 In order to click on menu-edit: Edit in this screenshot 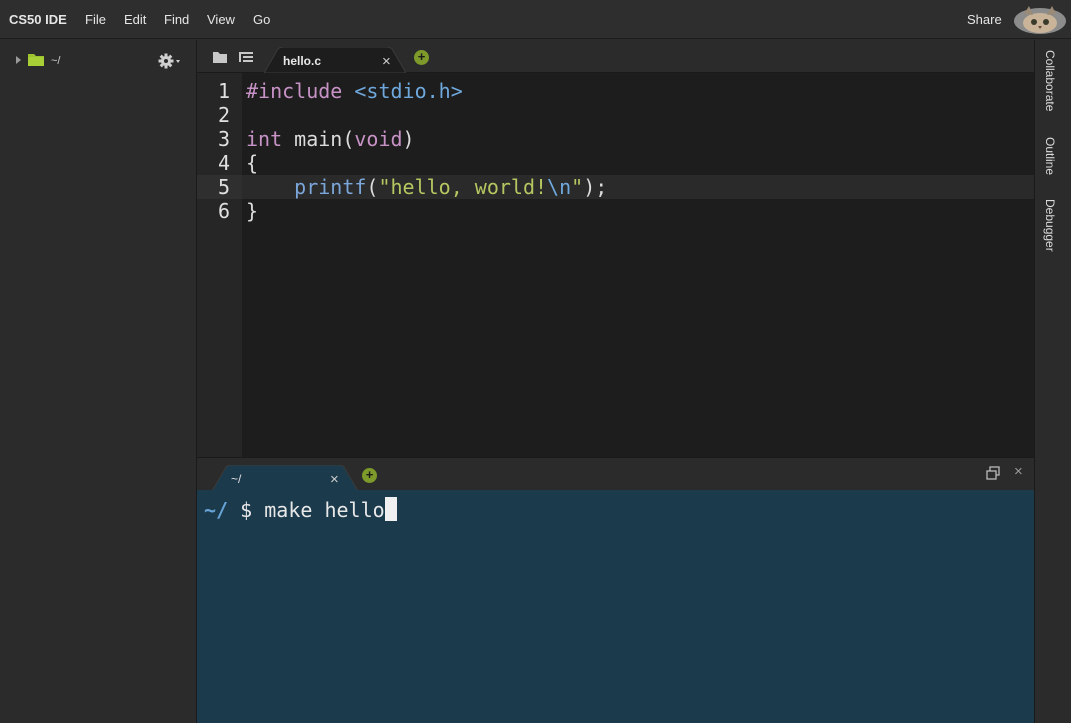, I will do `click(135, 19)`.